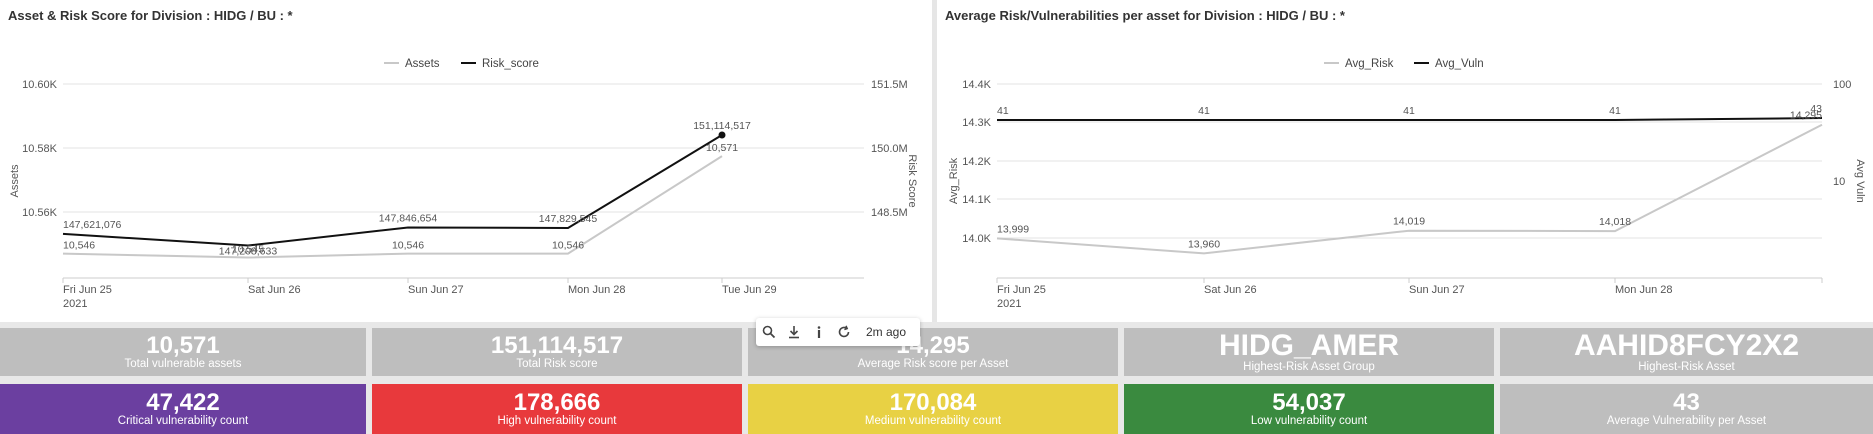 The image size is (1873, 434). I want to click on tile-label: Average Vulnerability per Asset, so click(1686, 420).